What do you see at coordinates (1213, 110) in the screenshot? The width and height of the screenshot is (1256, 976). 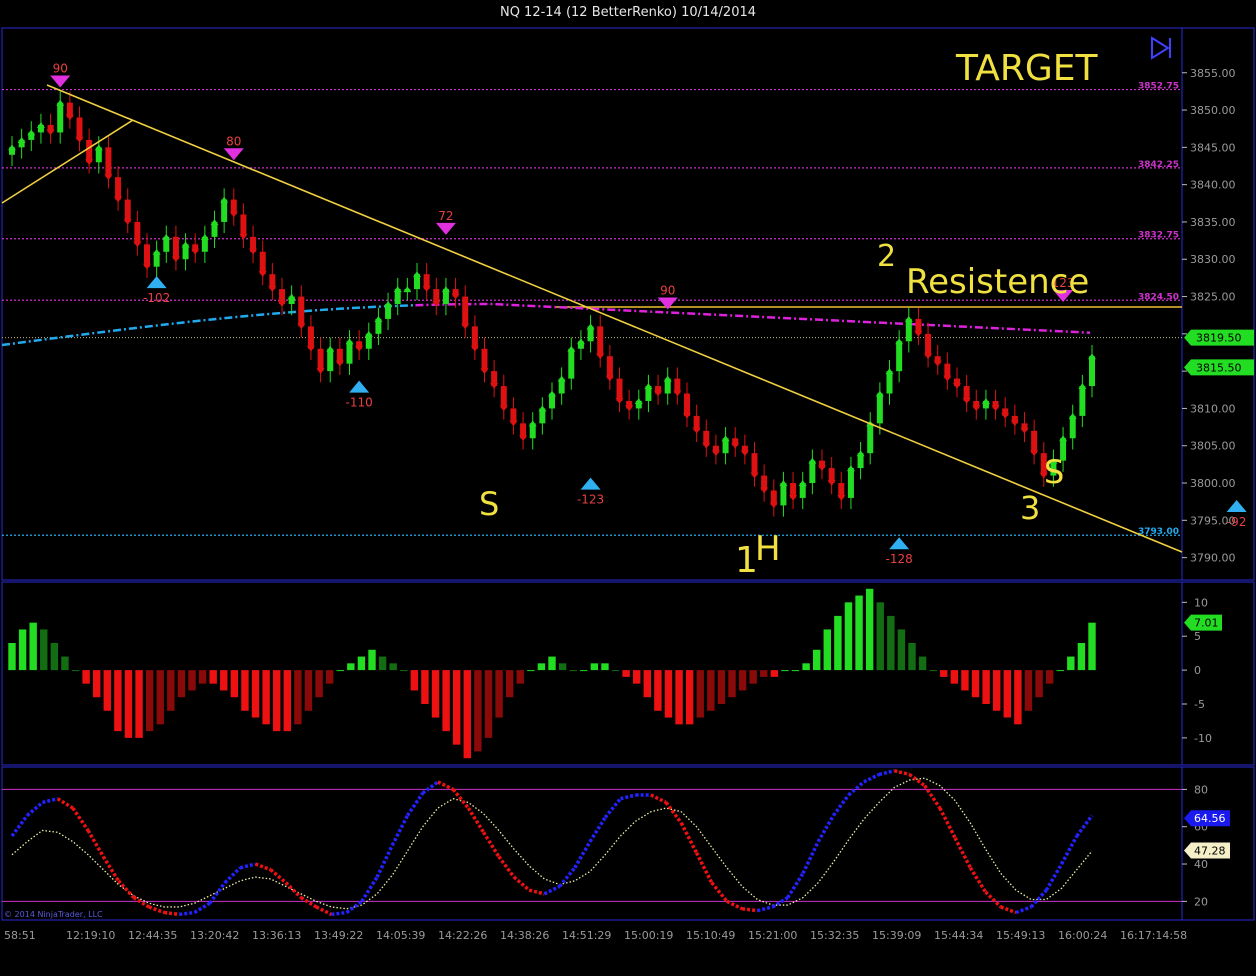 I see `y-tick-label: 3850.00` at bounding box center [1213, 110].